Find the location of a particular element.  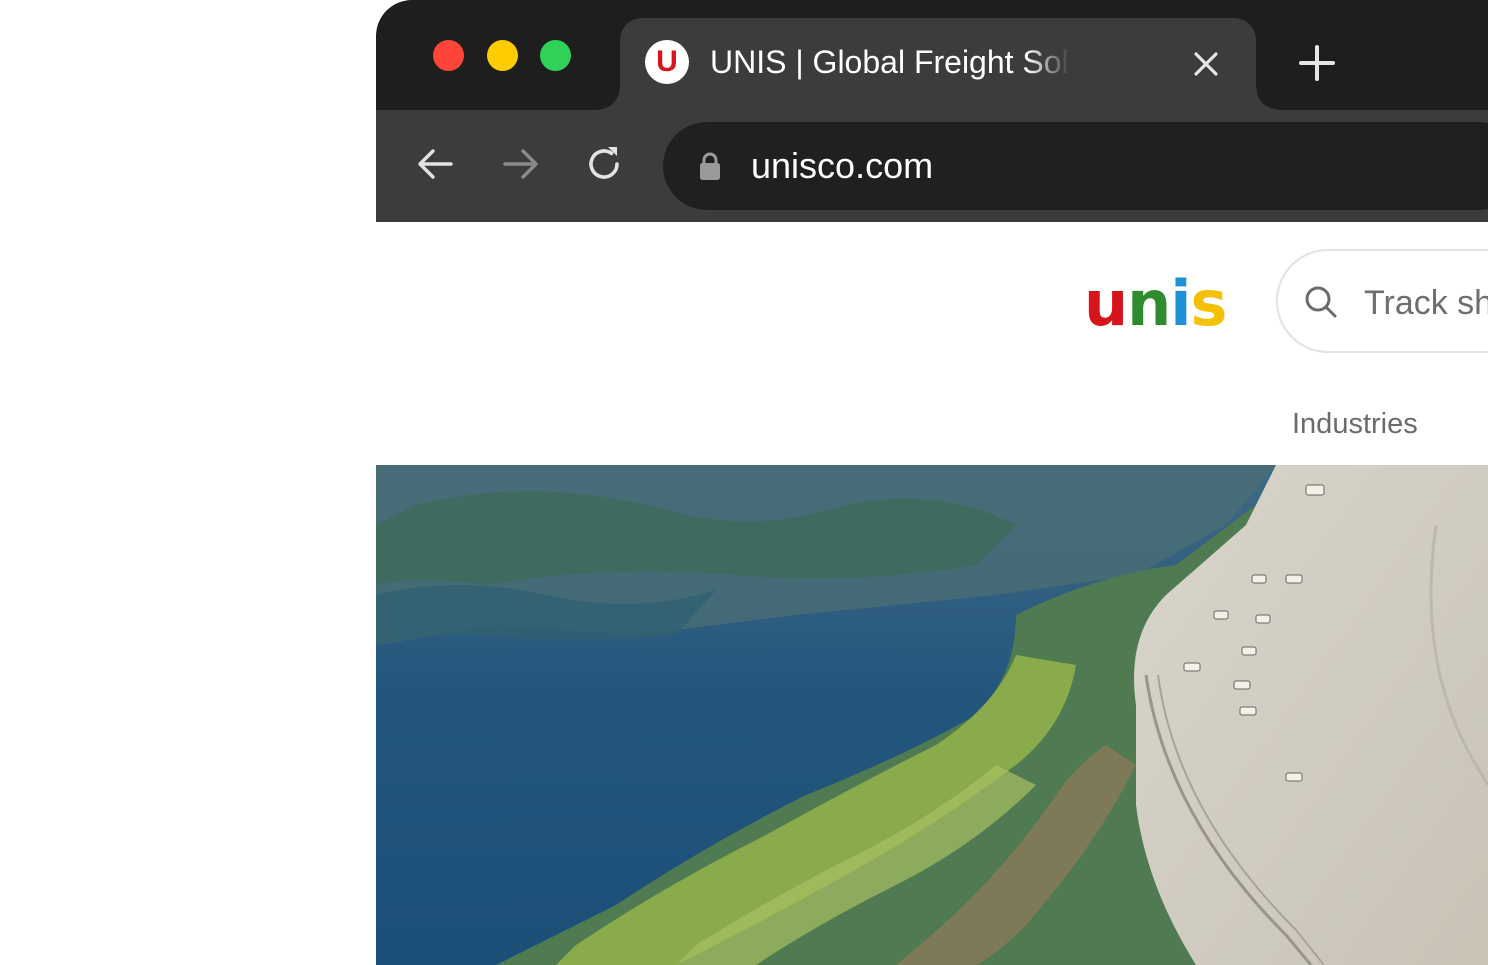

close-icon is located at coordinates (1206, 64).